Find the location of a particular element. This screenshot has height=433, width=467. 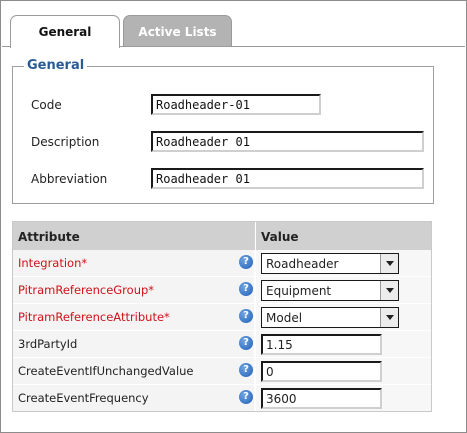

create-event-if-unchanged-input: 0 is located at coordinates (321, 371).